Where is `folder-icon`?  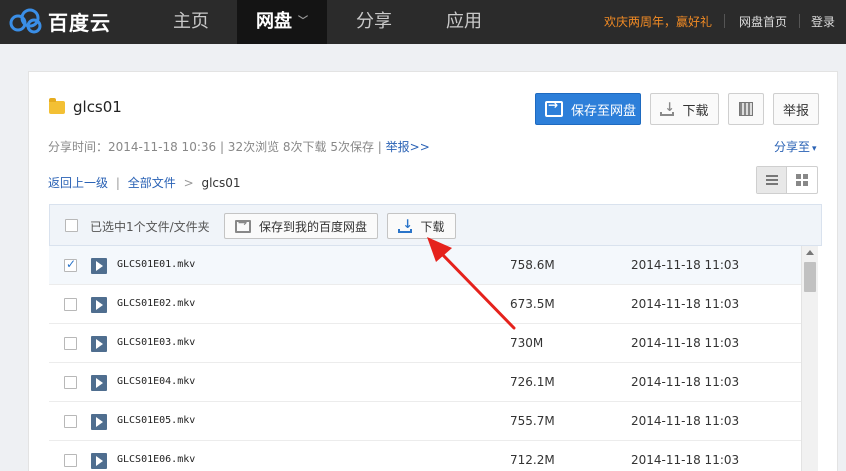 folder-icon is located at coordinates (57, 106).